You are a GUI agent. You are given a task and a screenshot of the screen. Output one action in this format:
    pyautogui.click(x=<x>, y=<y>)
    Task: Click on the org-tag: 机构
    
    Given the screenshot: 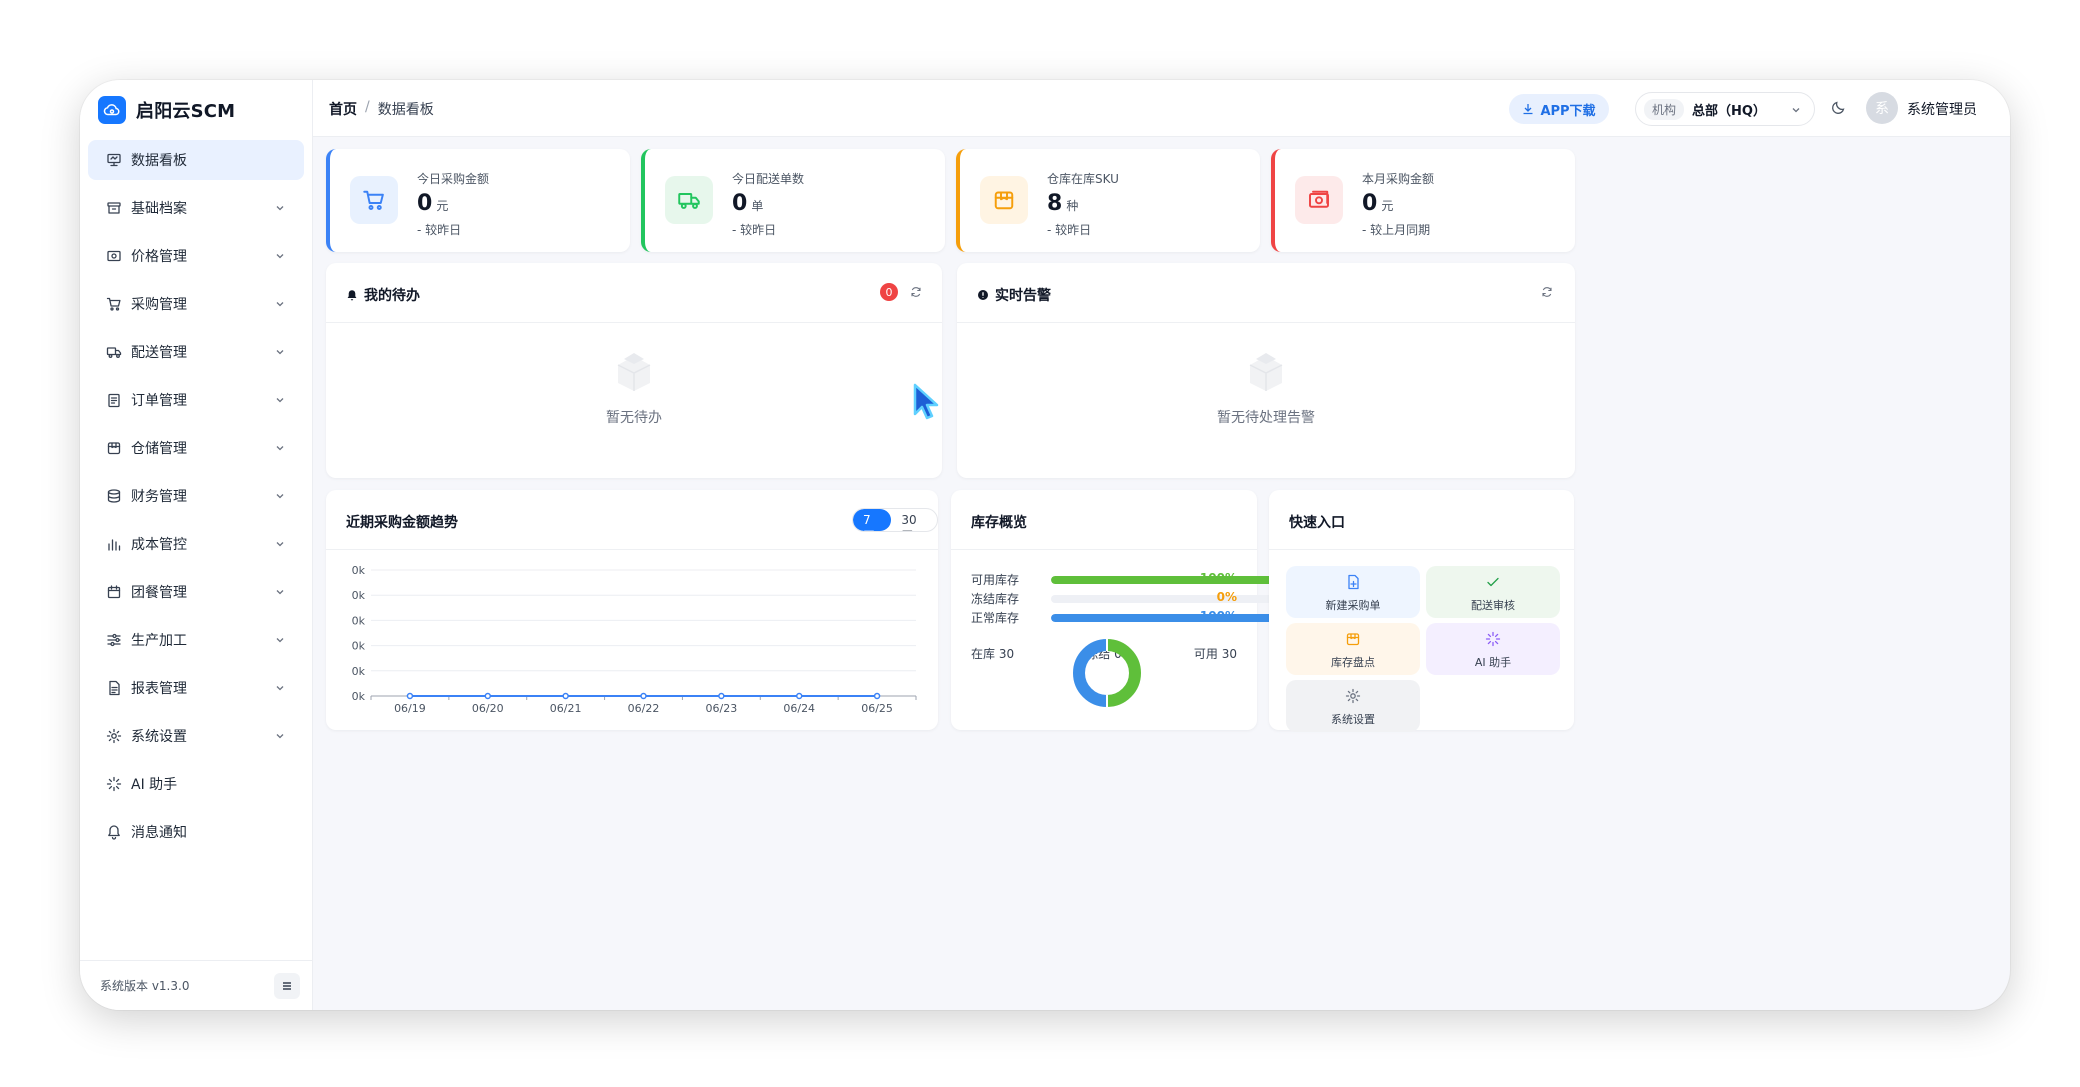 What is the action you would take?
    pyautogui.click(x=1664, y=109)
    